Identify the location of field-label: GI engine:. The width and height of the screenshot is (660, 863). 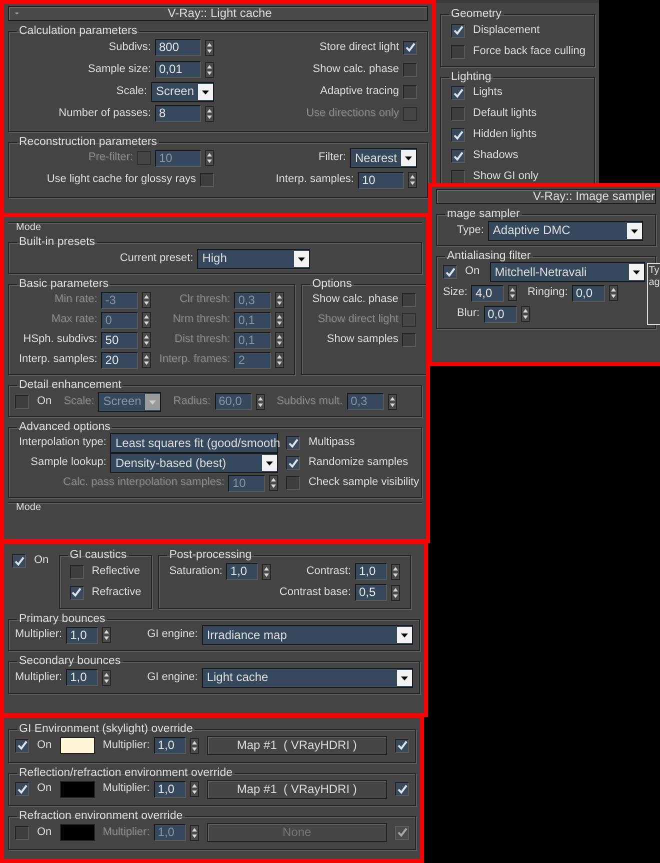
(172, 677).